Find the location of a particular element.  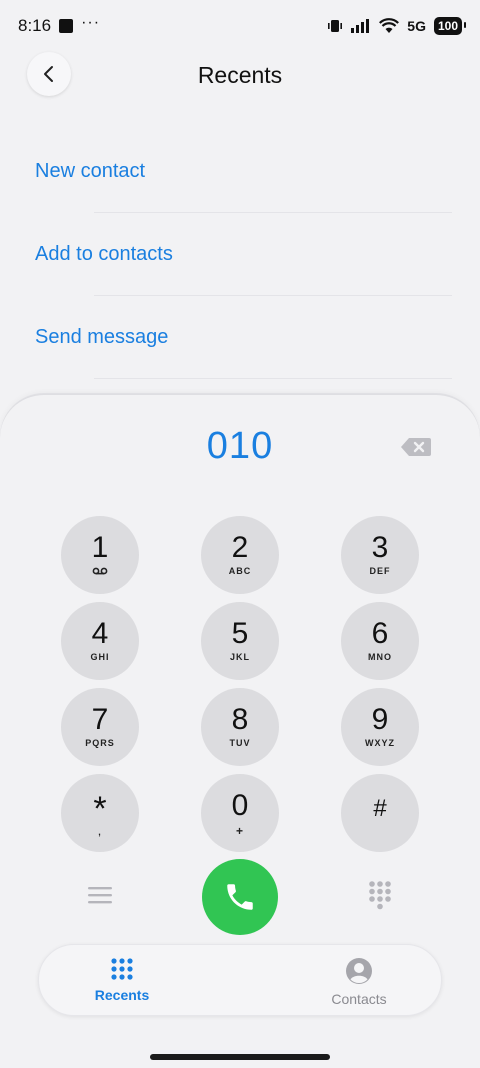

add-to-contacts-action: Add to contacts is located at coordinates (240, 254).